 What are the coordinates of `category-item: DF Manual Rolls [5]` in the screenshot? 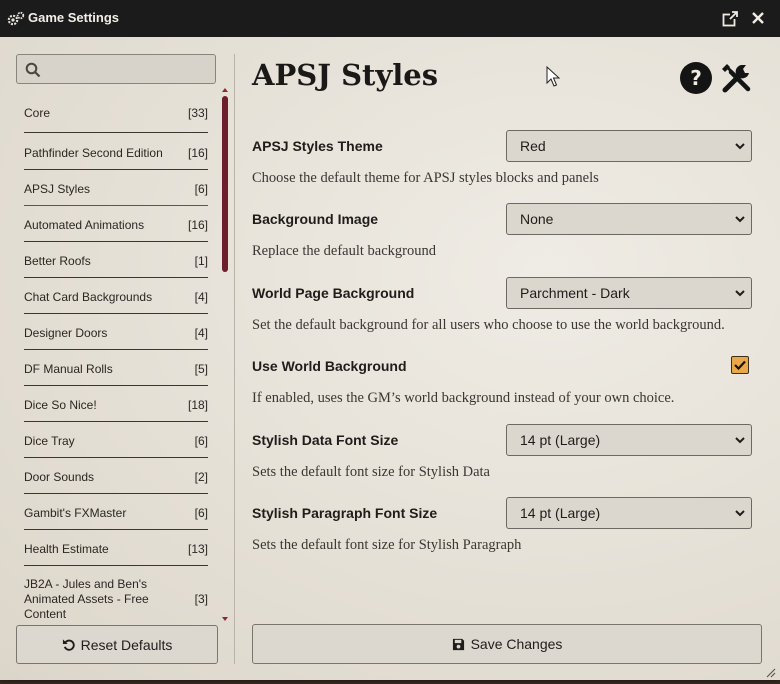 It's located at (116, 368).